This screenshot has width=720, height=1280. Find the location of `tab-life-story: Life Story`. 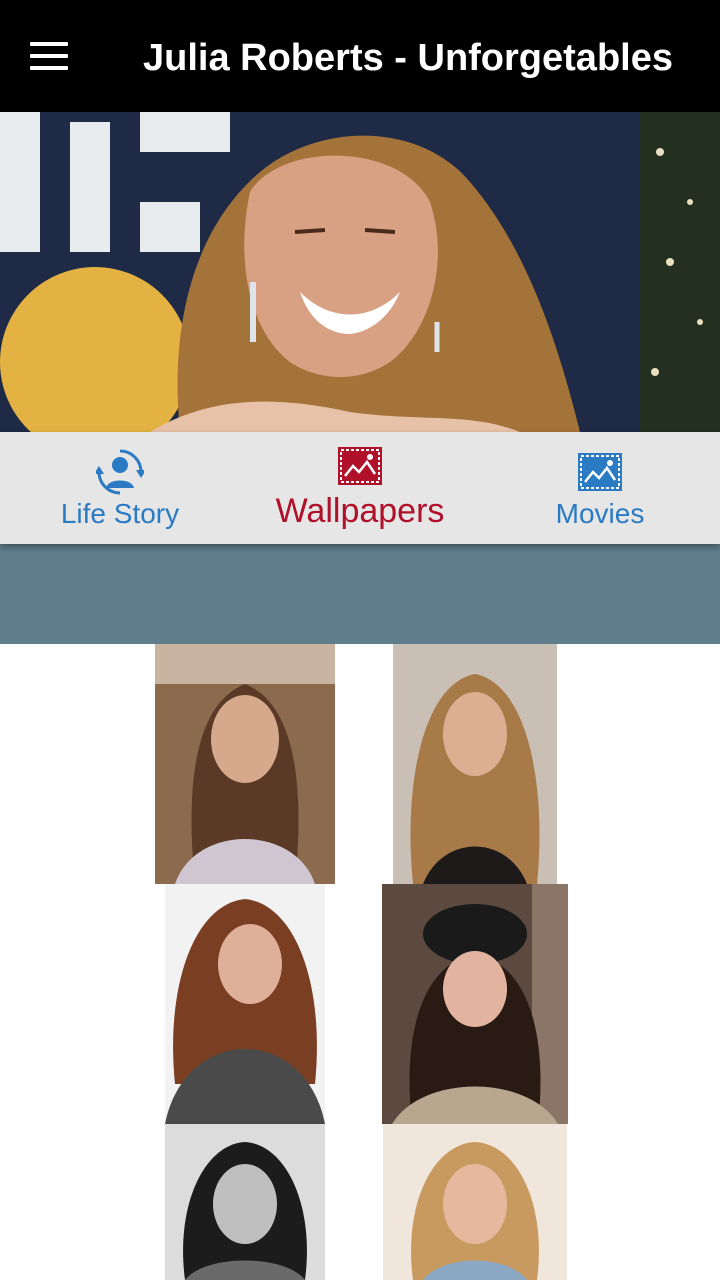

tab-life-story: Life Story is located at coordinates (120, 488).